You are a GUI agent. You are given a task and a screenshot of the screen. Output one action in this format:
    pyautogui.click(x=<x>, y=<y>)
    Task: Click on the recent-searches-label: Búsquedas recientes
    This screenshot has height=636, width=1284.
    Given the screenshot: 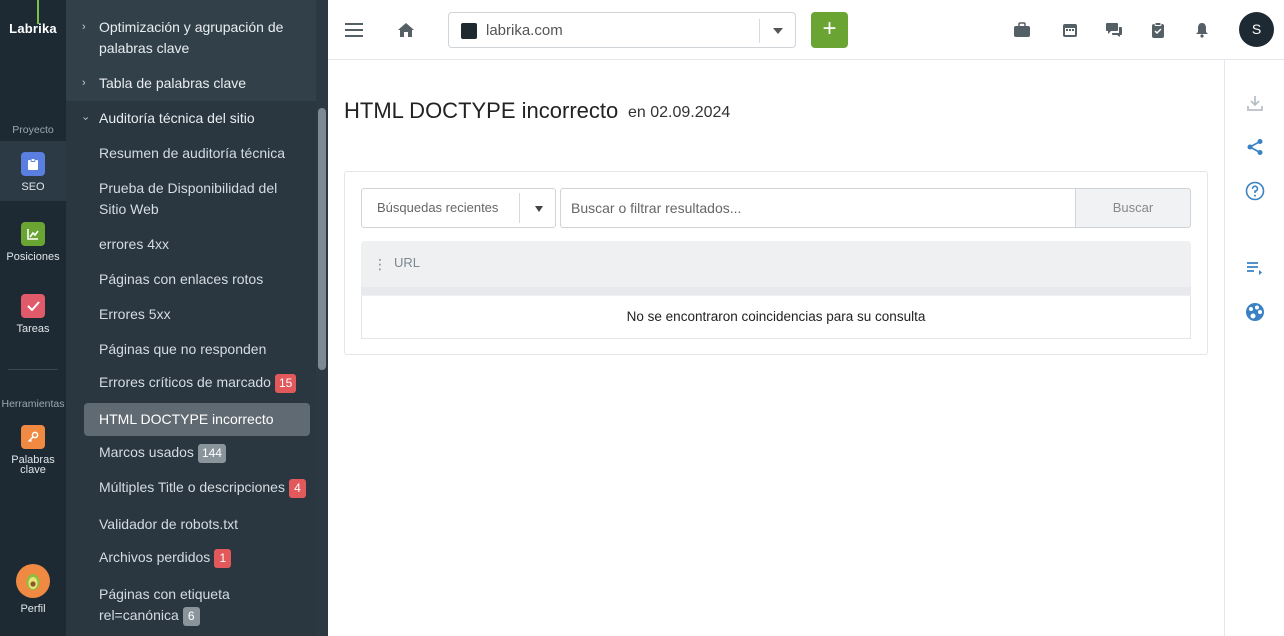 What is the action you would take?
    pyautogui.click(x=438, y=207)
    